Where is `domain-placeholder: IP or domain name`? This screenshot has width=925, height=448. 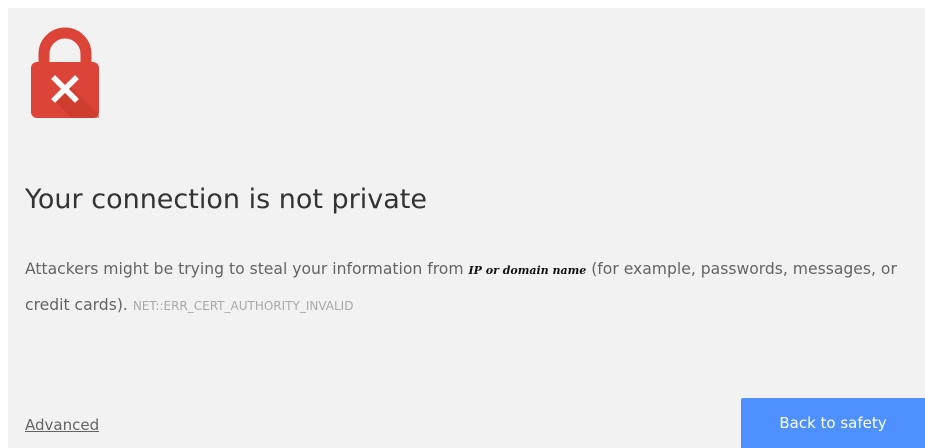
domain-placeholder: IP or domain name is located at coordinates (527, 270).